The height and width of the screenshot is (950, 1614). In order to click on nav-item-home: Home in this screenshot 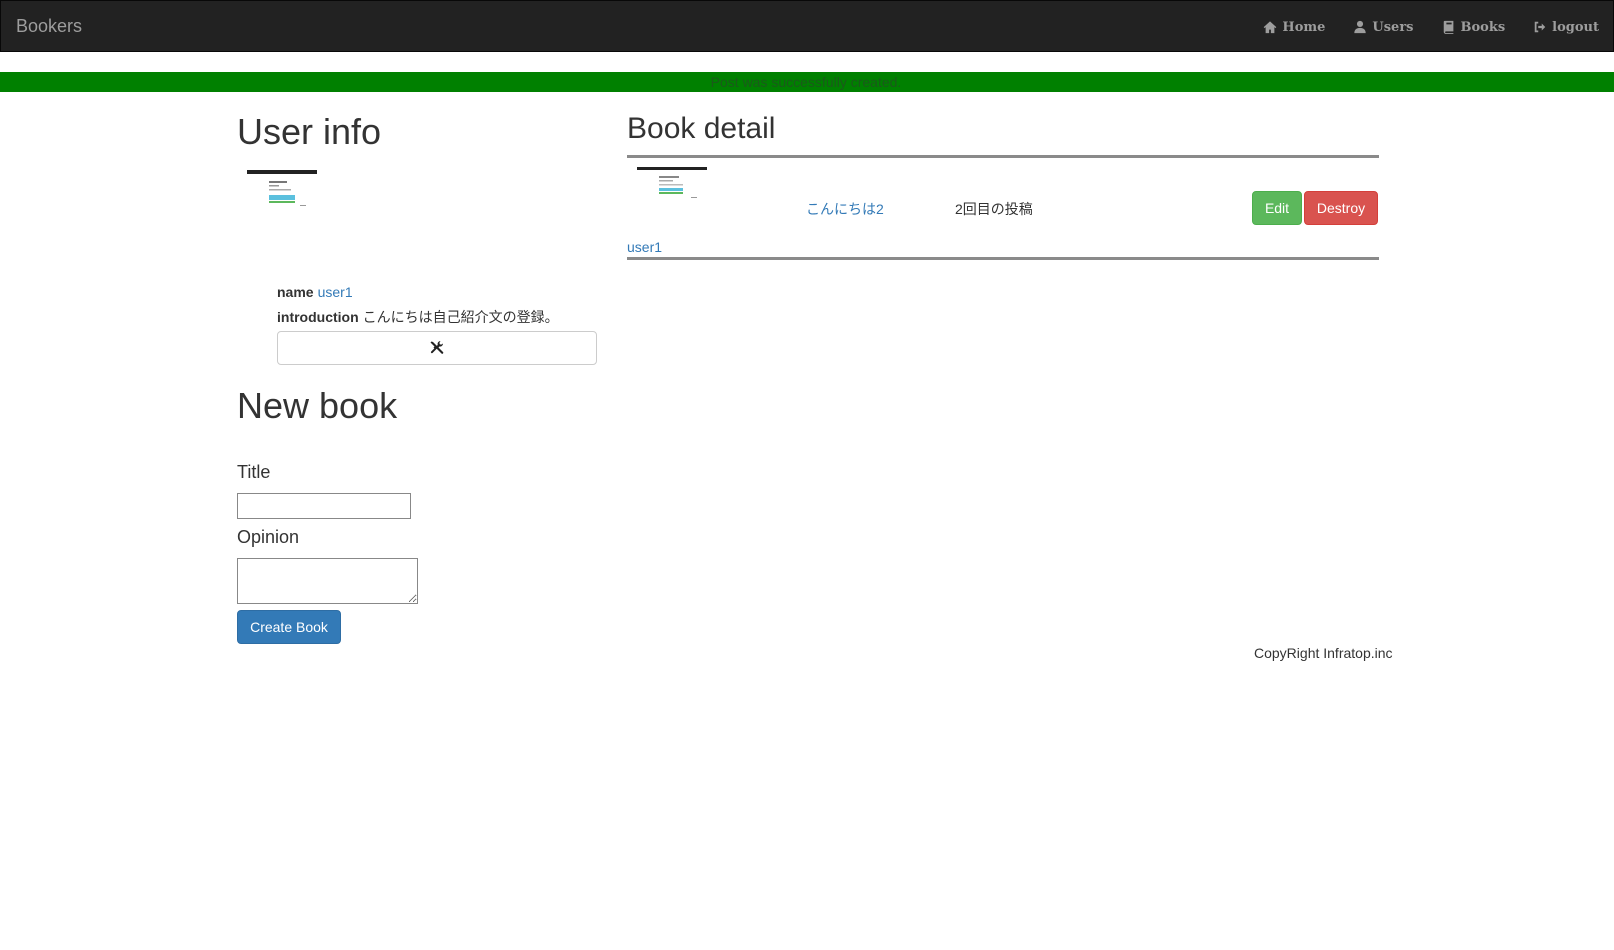, I will do `click(1294, 27)`.